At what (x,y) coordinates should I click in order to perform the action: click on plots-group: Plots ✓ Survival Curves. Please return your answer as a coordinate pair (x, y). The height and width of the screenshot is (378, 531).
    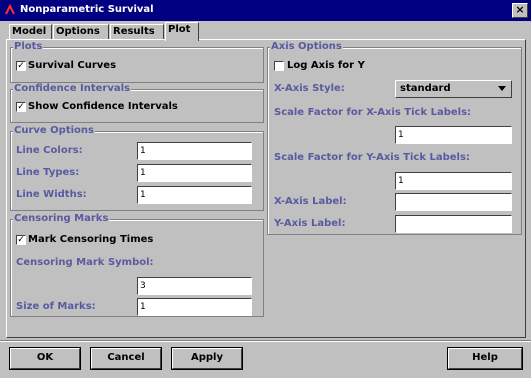
    Looking at the image, I should click on (137, 62).